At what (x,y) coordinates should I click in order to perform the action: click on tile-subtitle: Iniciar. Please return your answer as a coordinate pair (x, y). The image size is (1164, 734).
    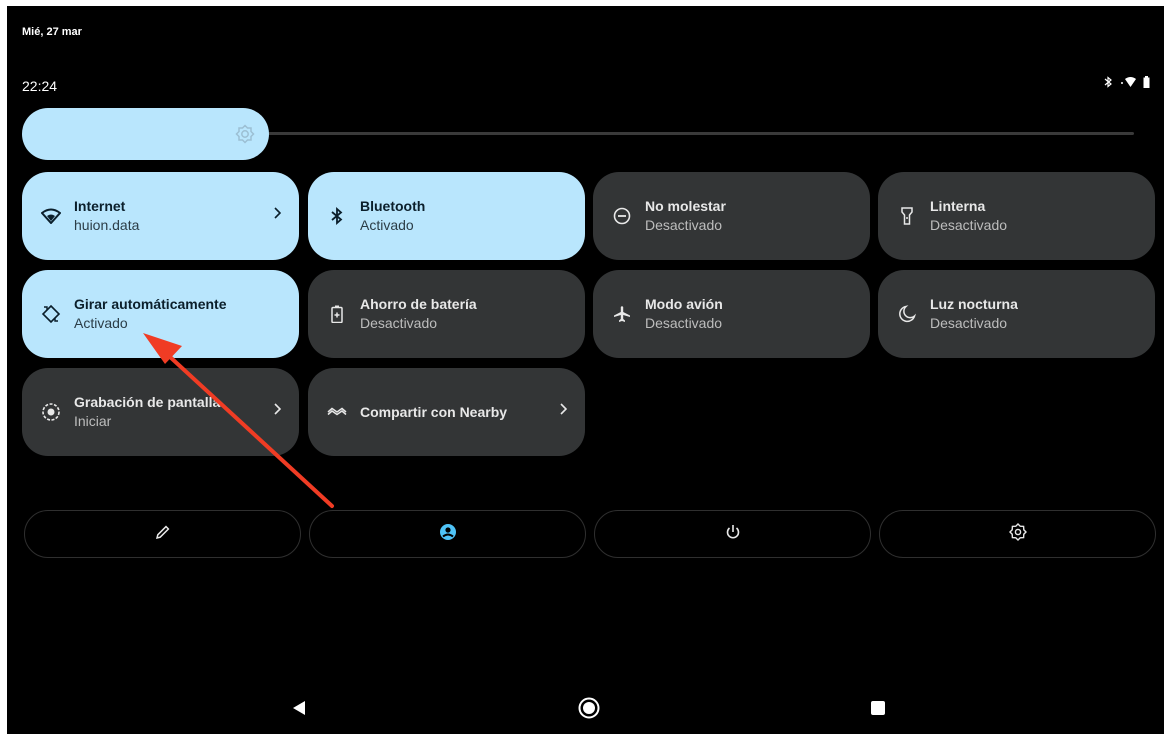
    Looking at the image, I should click on (93, 421).